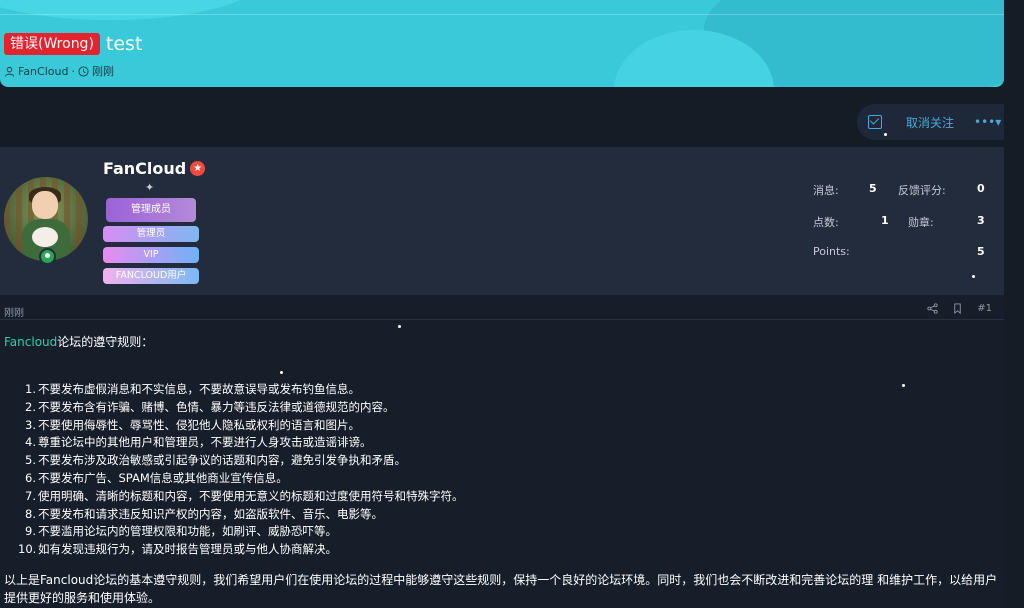  Describe the element at coordinates (826, 190) in the screenshot. I see `messages-label: 消息:` at that location.